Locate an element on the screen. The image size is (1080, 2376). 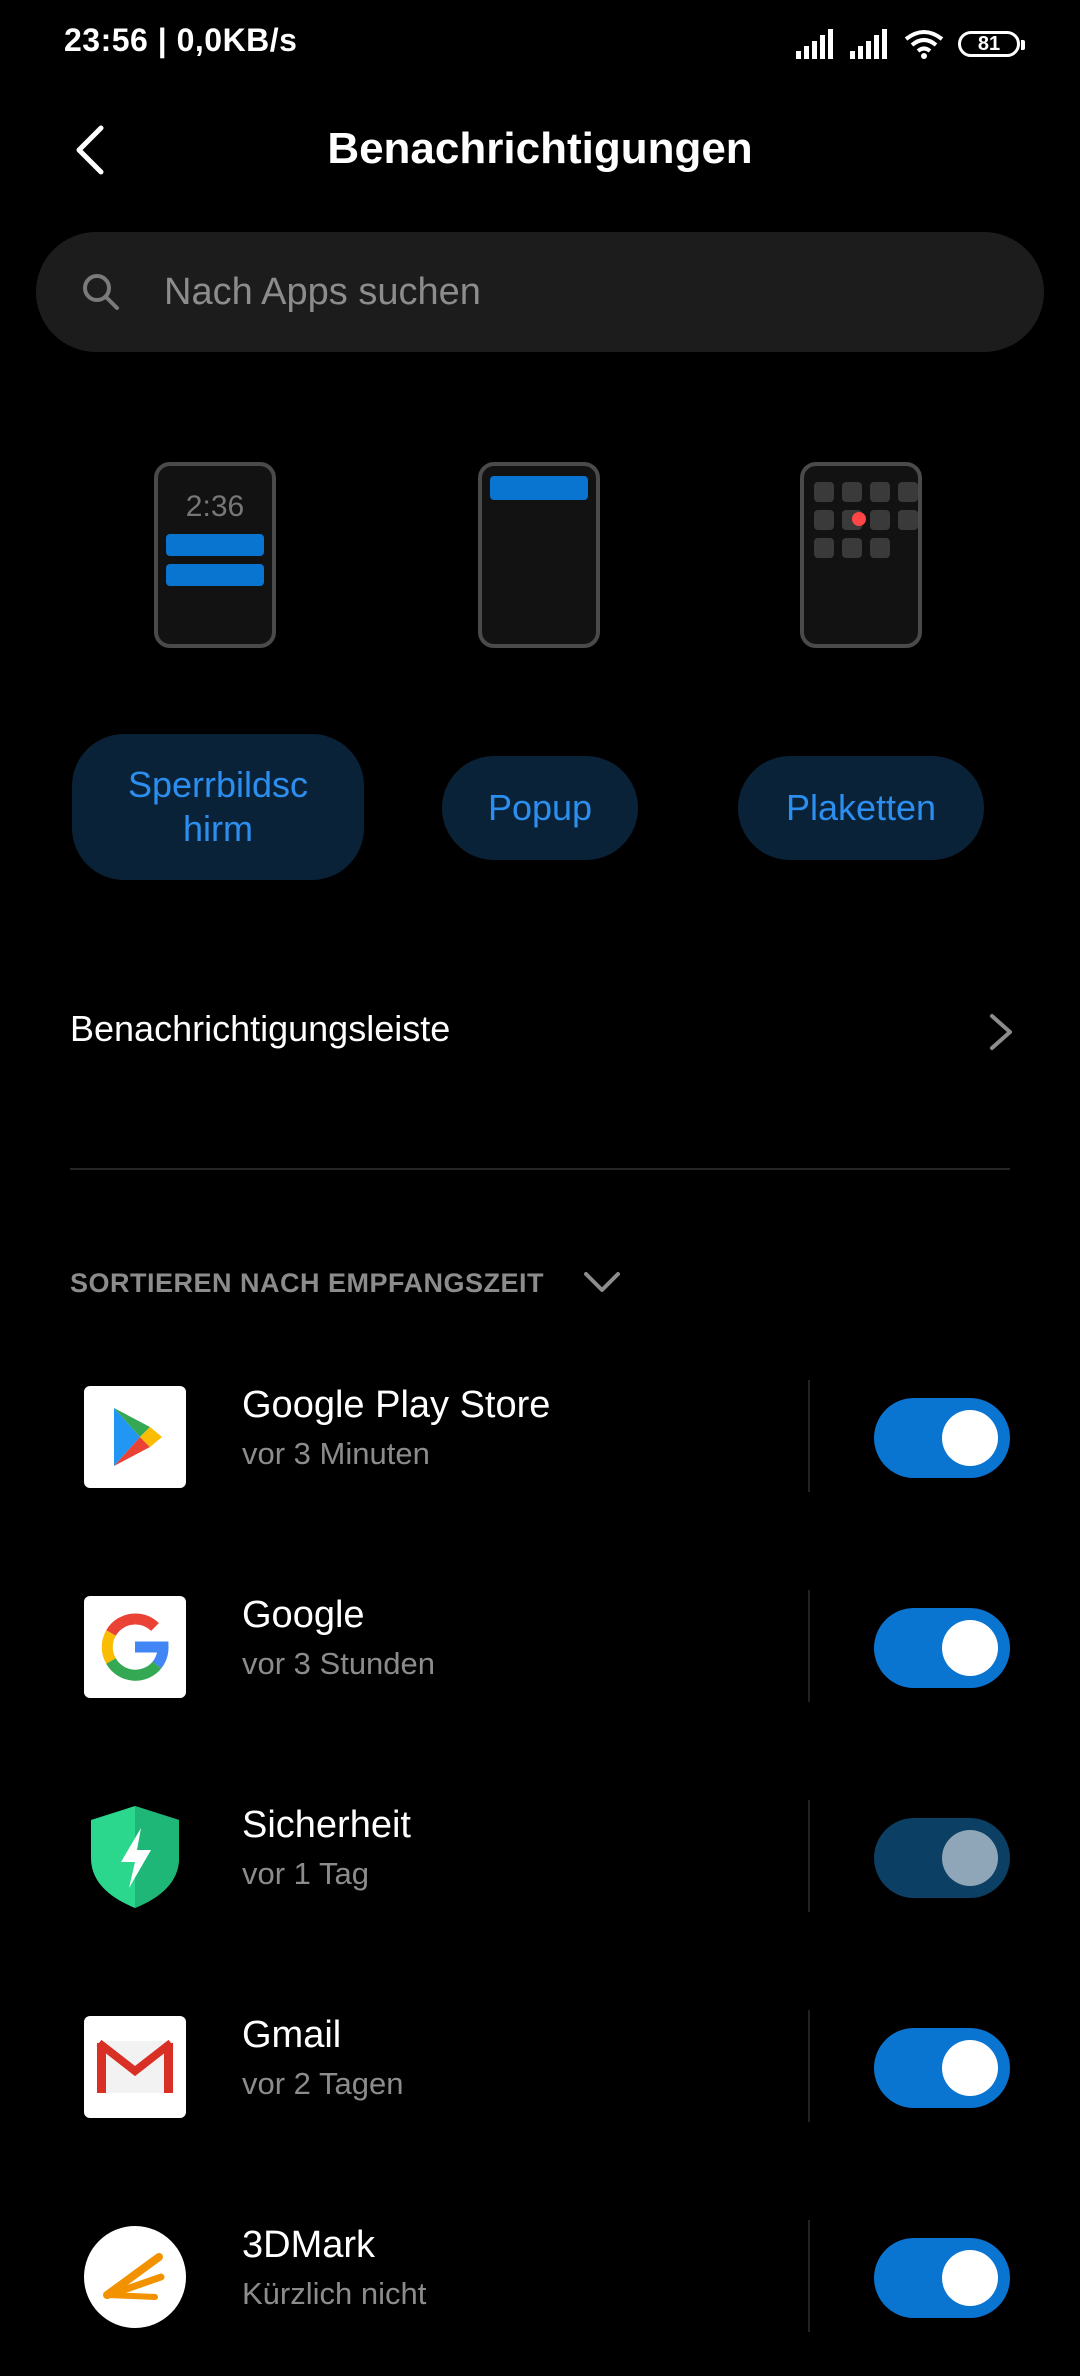
gmail-icon is located at coordinates (135, 2067).